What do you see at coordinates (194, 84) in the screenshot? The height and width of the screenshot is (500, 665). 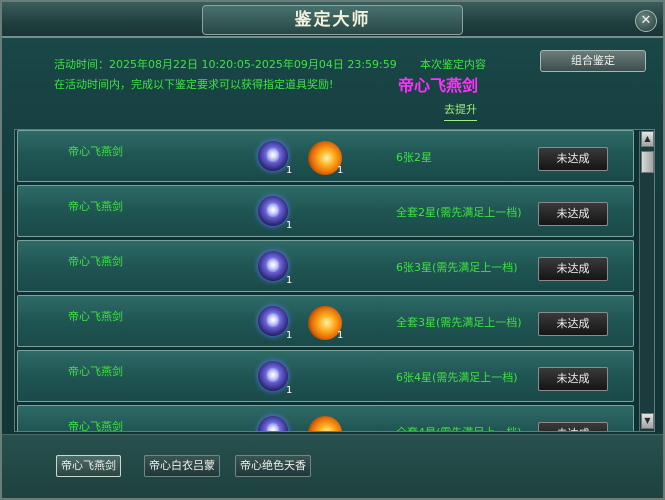 I see `reward-notice: 在活动时间内，完成以下鉴定要求可以获得指定道具奖励!` at bounding box center [194, 84].